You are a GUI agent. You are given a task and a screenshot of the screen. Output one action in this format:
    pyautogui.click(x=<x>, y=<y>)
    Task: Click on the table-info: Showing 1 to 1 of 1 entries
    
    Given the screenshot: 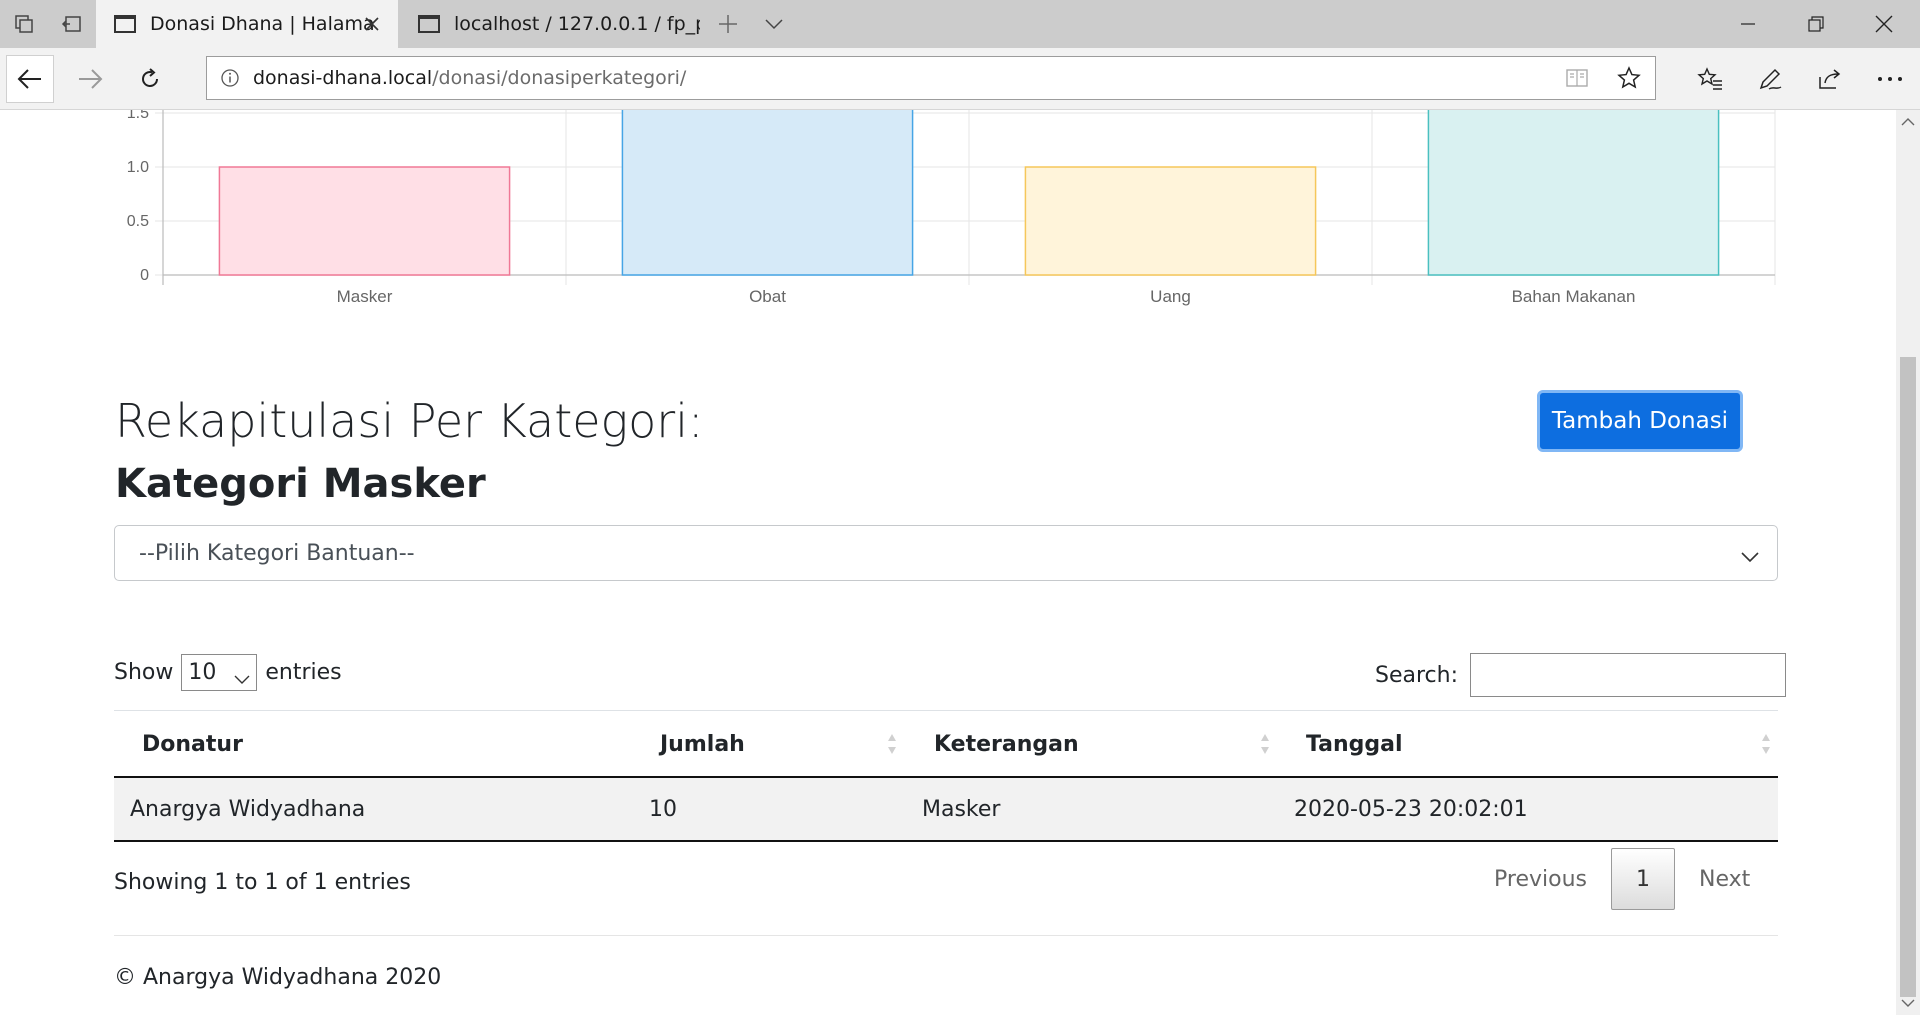 What is the action you would take?
    pyautogui.click(x=262, y=882)
    